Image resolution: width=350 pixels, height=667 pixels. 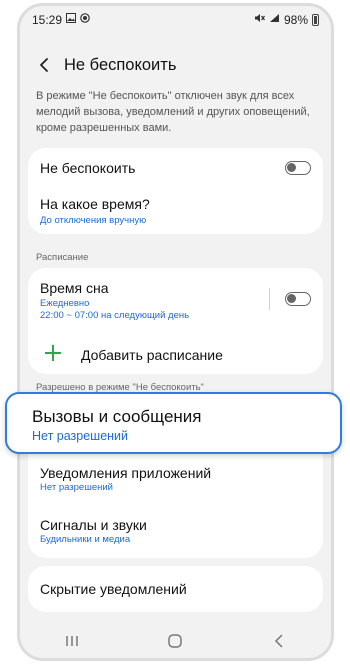 What do you see at coordinates (65, 303) in the screenshot?
I see `sleep-days: Ежедневно` at bounding box center [65, 303].